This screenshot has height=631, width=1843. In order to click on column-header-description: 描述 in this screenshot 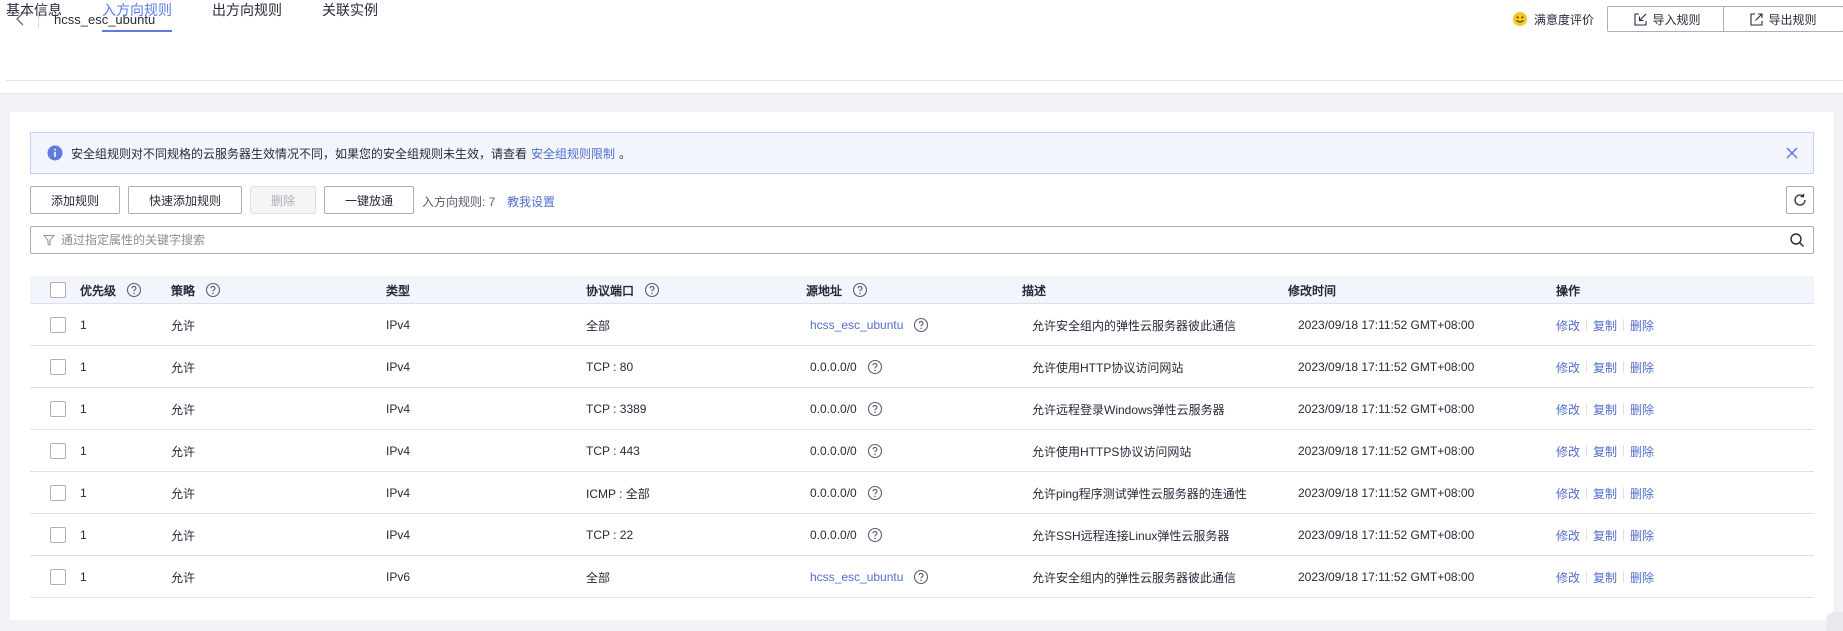, I will do `click(1034, 290)`.